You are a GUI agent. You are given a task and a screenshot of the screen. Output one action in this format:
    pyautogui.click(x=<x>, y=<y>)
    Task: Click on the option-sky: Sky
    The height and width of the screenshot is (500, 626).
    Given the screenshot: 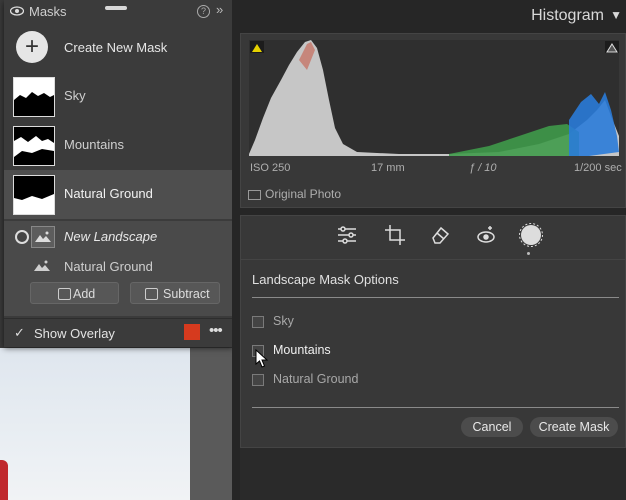 What is the action you would take?
    pyautogui.click(x=312, y=322)
    